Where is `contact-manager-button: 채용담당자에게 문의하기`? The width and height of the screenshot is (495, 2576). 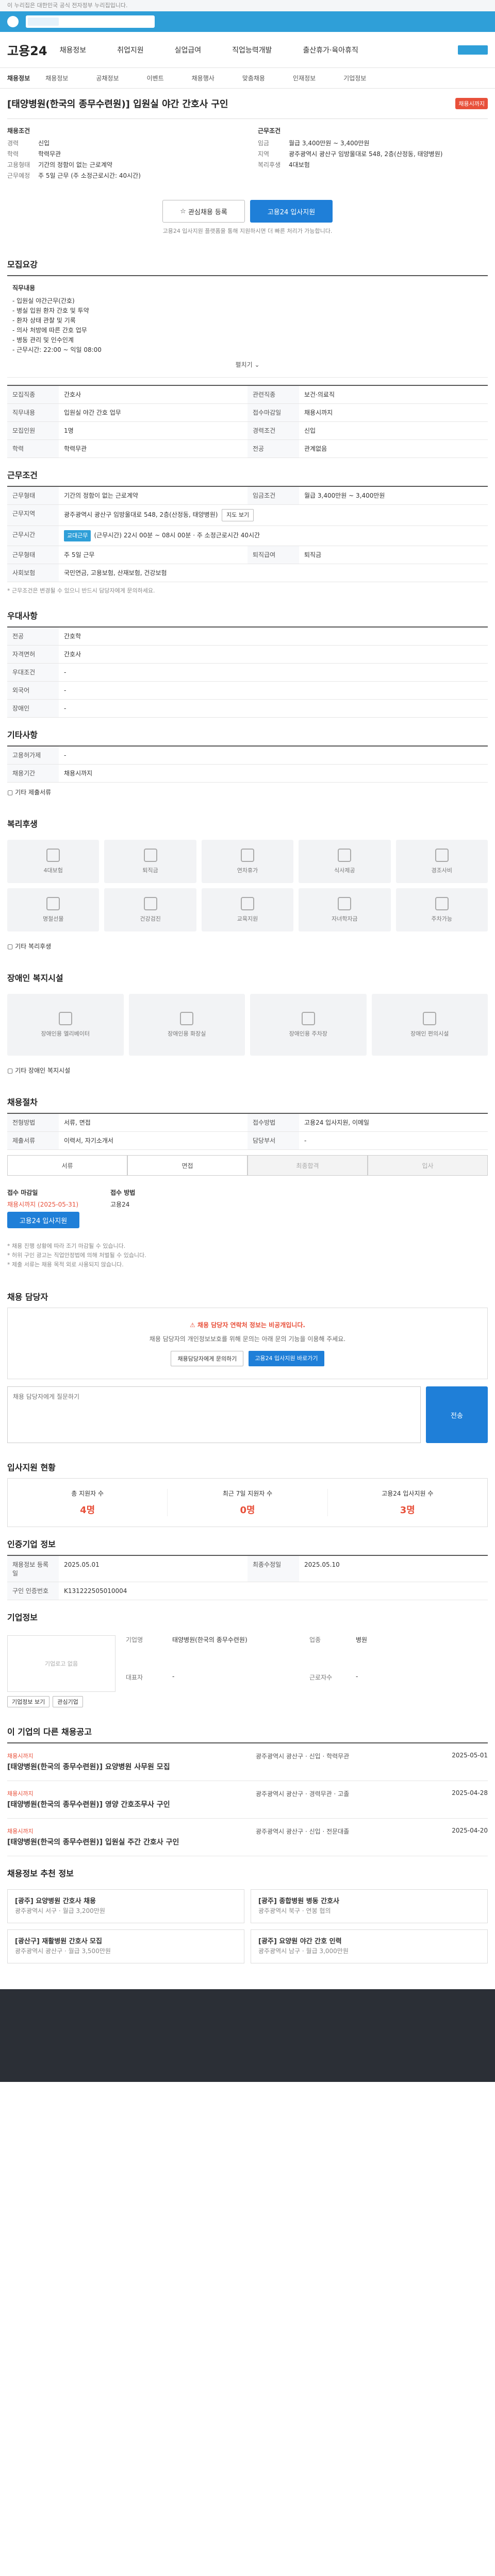 contact-manager-button: 채용담당자에게 문의하기 is located at coordinates (207, 1358).